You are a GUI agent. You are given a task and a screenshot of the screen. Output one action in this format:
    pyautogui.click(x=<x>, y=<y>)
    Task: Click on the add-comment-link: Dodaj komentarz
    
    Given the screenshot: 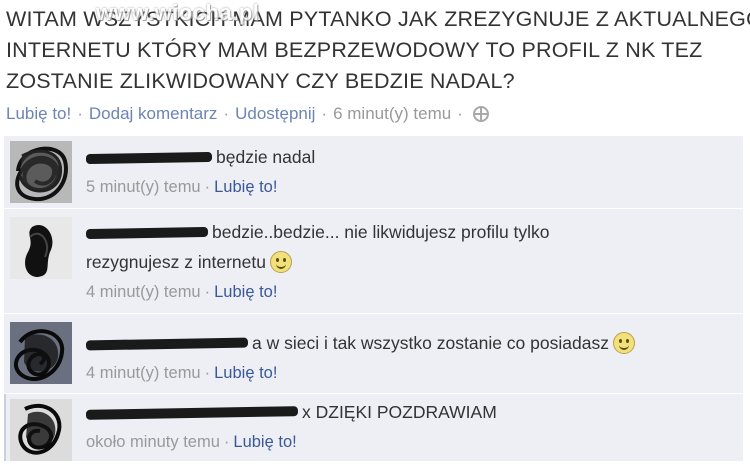 What is the action you would take?
    pyautogui.click(x=153, y=113)
    